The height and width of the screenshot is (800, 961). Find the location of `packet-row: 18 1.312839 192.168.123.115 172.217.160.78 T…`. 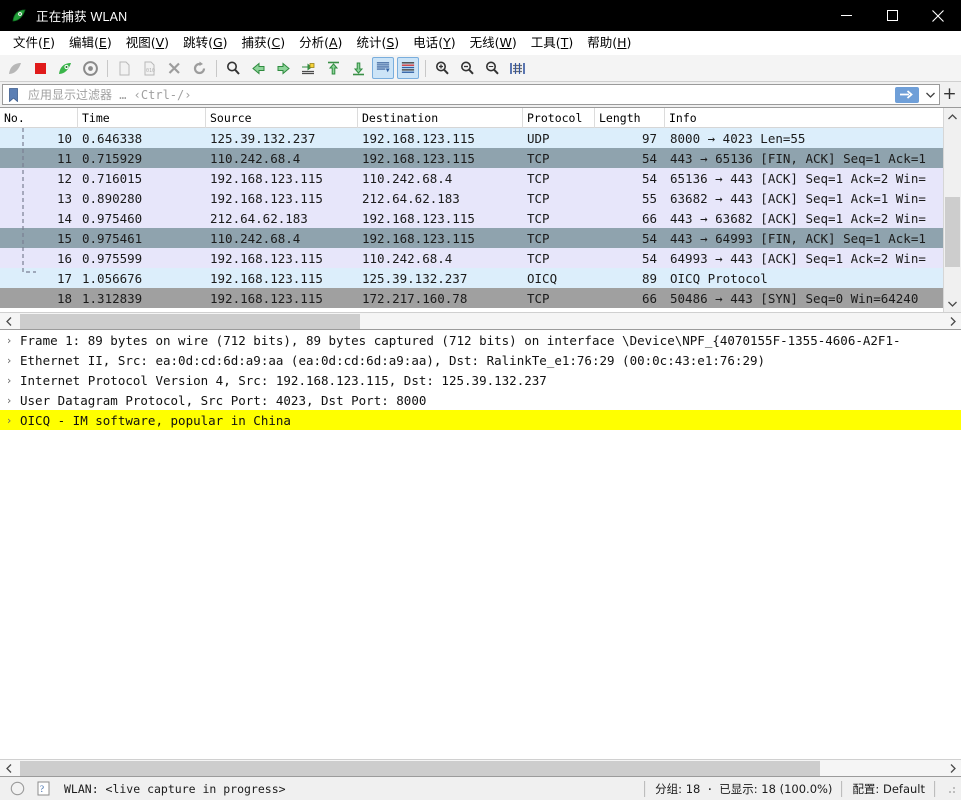

packet-row: 18 1.312839 192.168.123.115 172.217.160.78 T… is located at coordinates (471, 298).